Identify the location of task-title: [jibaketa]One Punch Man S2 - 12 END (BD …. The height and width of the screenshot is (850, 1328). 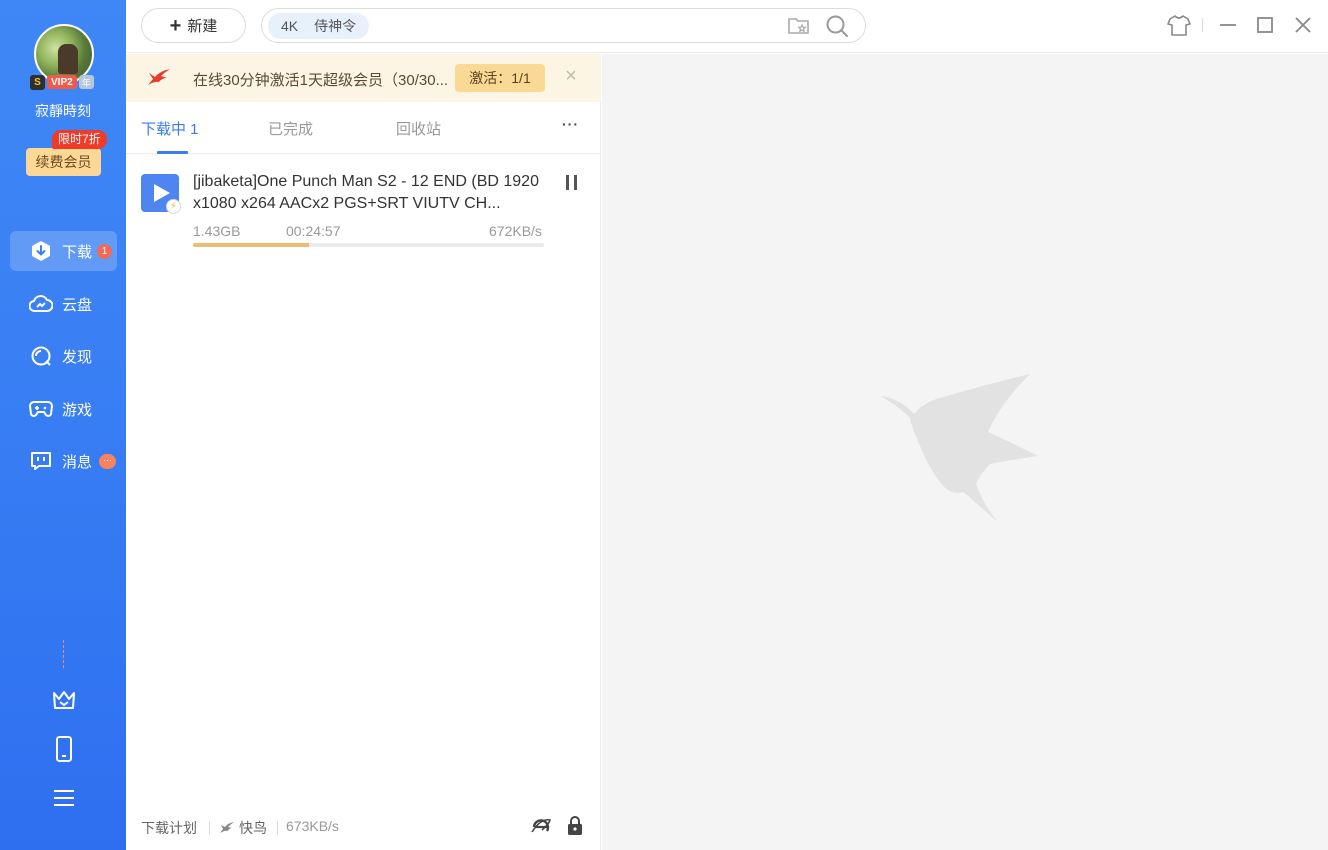
(366, 192).